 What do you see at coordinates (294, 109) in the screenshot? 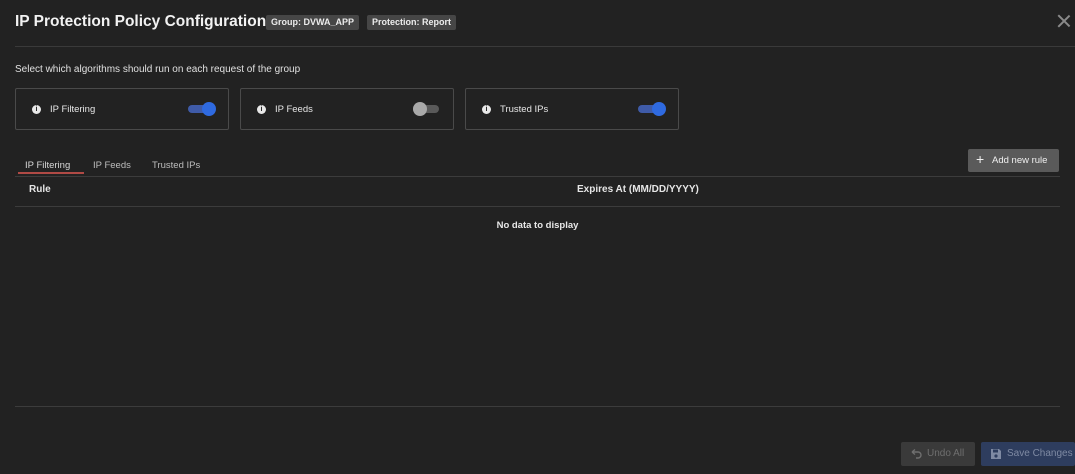
I see `algorithm-label: IP Feeds` at bounding box center [294, 109].